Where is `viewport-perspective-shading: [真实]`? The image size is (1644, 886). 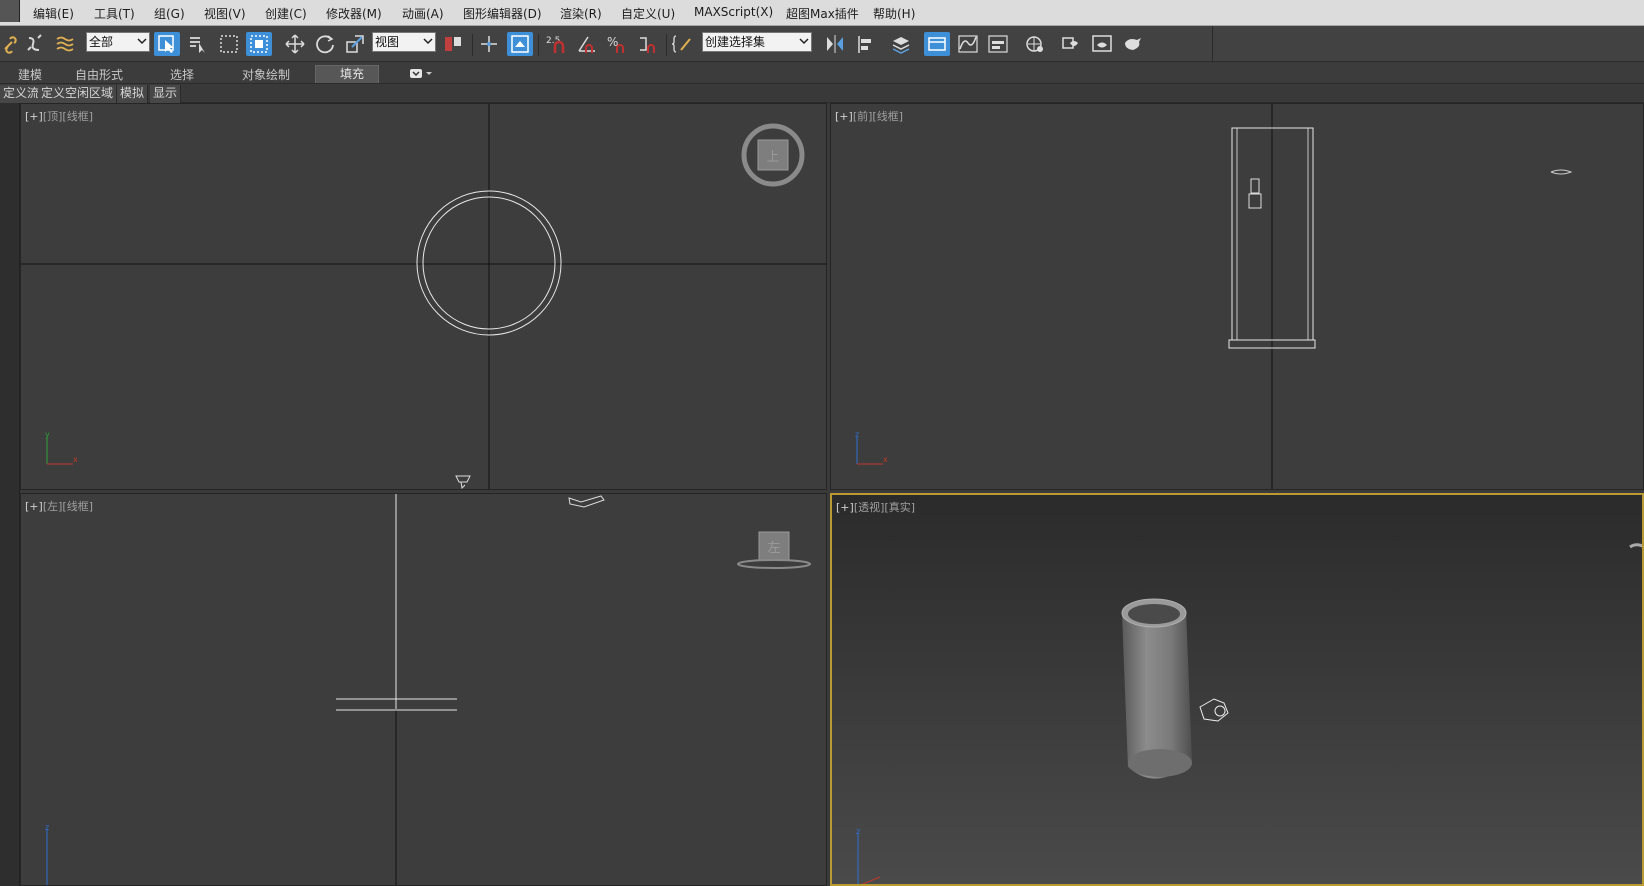
viewport-perspective-shading: [真实] is located at coordinates (899, 507).